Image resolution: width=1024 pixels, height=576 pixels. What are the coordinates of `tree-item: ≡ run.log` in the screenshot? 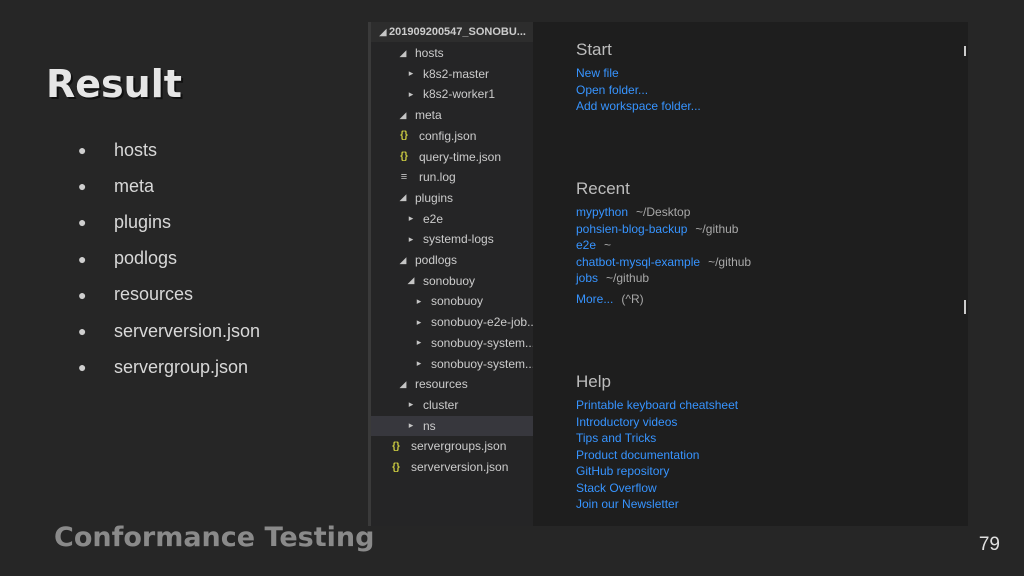 It's located at (465, 177).